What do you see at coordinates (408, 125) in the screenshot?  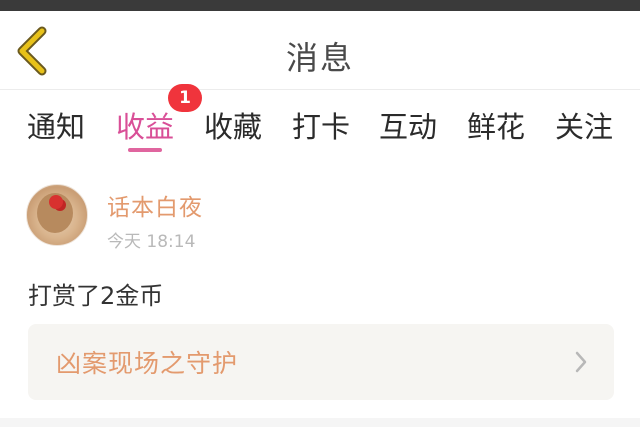 I see `tab-interactions: 互动` at bounding box center [408, 125].